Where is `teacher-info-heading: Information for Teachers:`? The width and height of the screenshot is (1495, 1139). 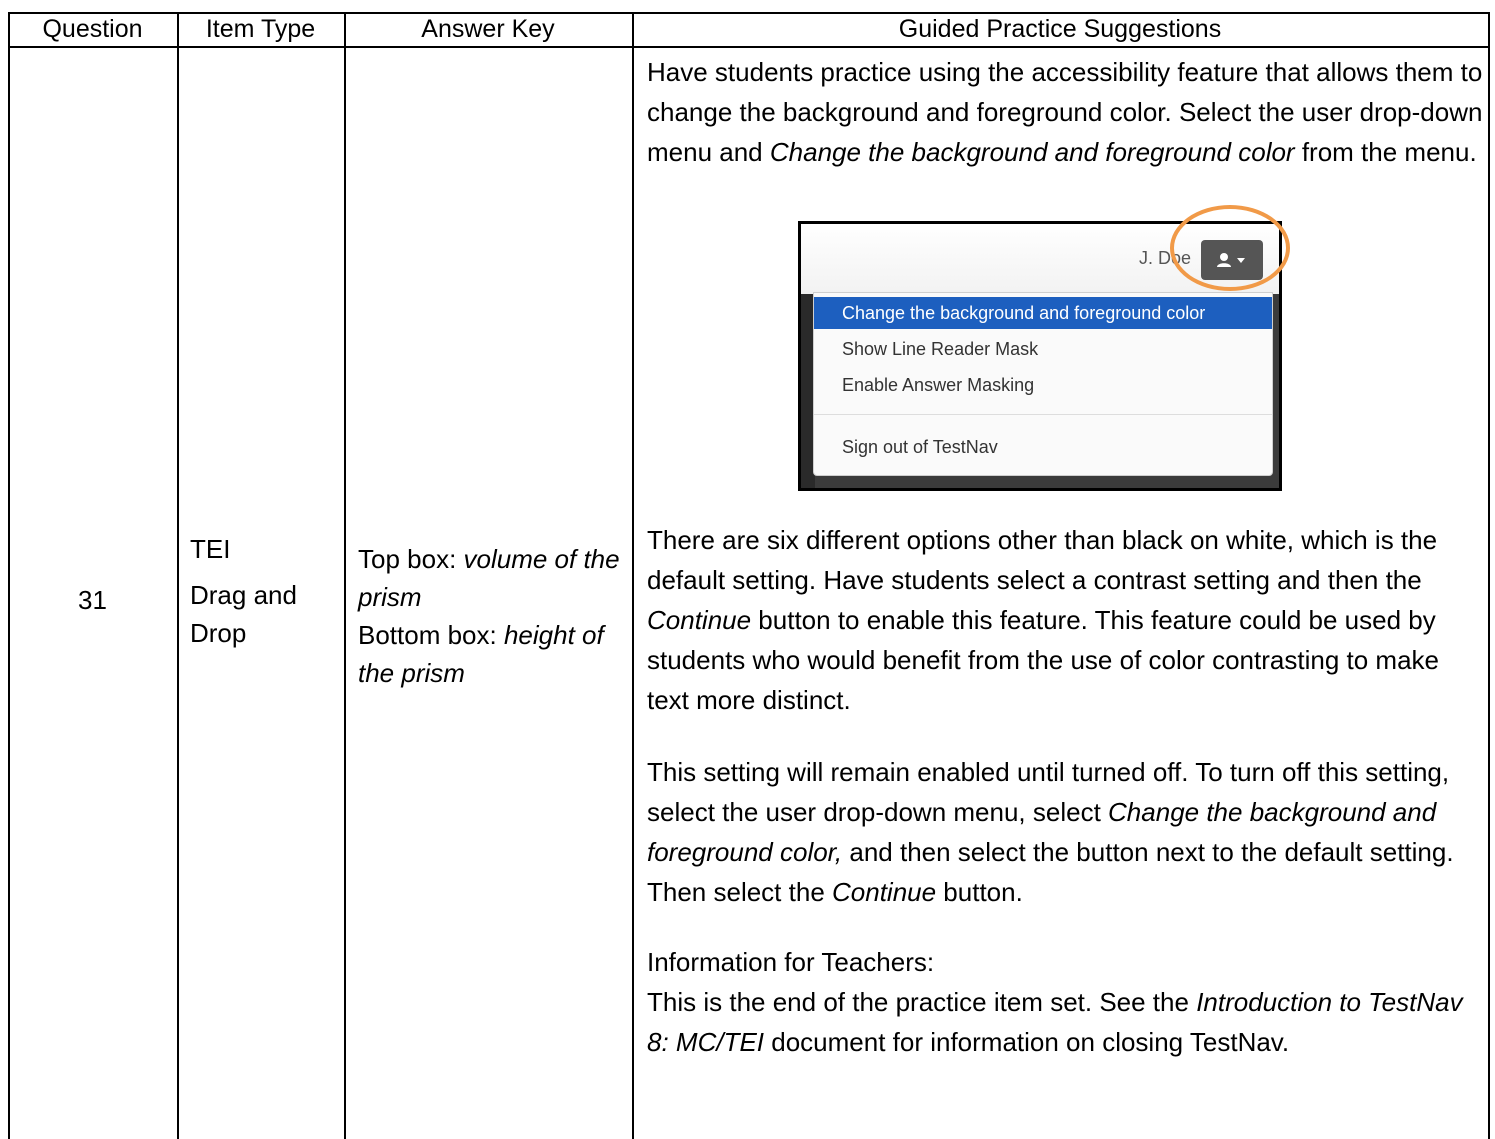 teacher-info-heading: Information for Teachers: is located at coordinates (791, 962).